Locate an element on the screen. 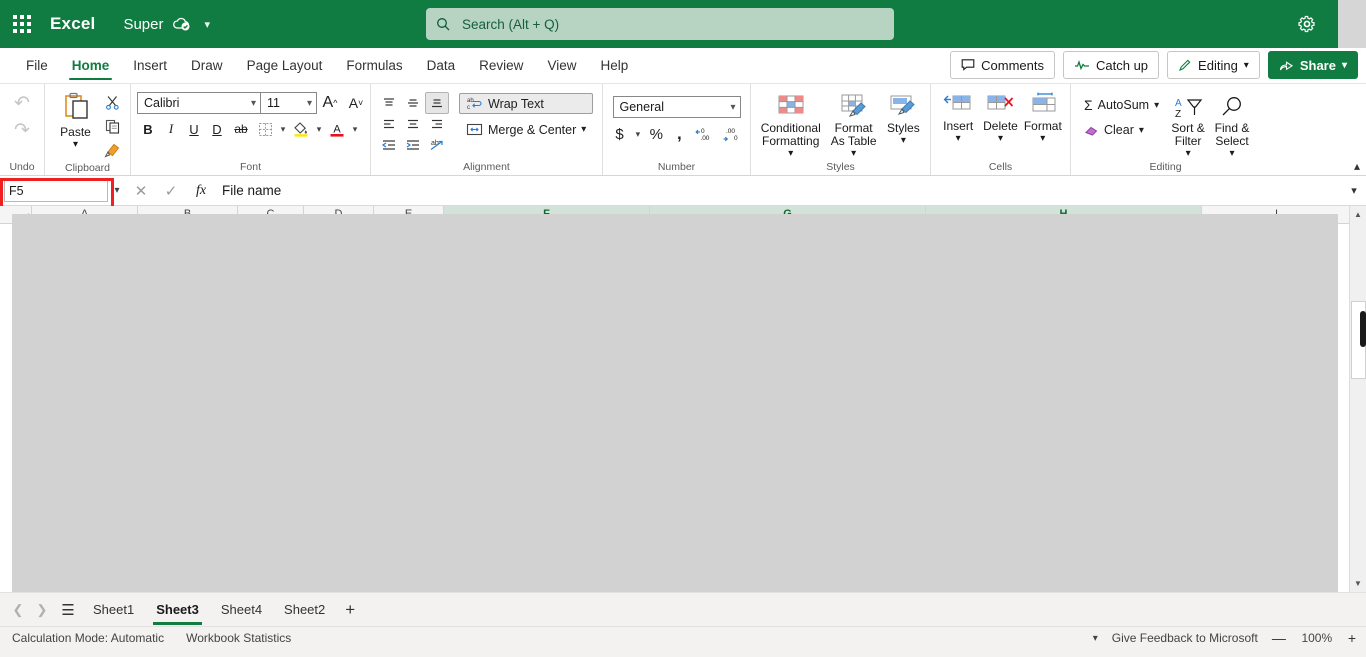 The height and width of the screenshot is (657, 1366). format-as-table-button: Format As Table ▾ is located at coordinates (853, 123).